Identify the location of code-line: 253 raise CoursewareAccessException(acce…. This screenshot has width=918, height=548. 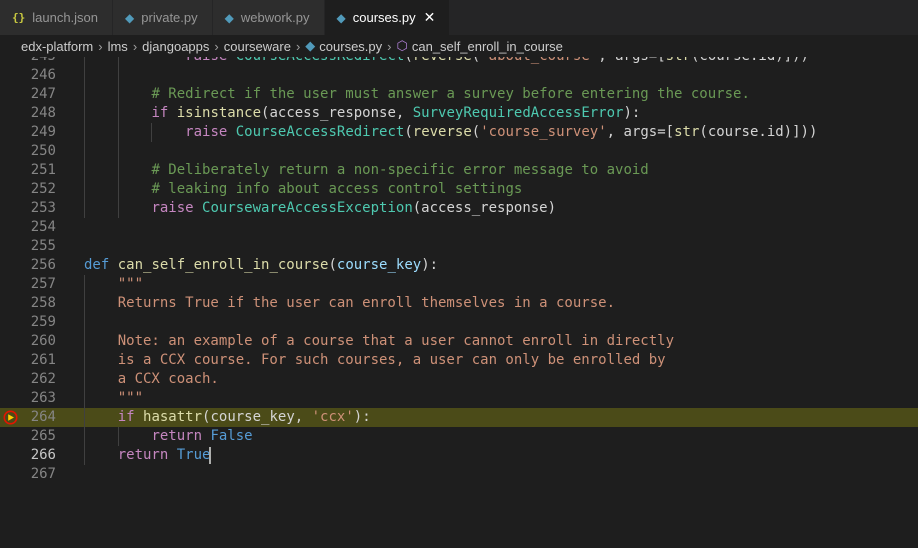
(459, 208).